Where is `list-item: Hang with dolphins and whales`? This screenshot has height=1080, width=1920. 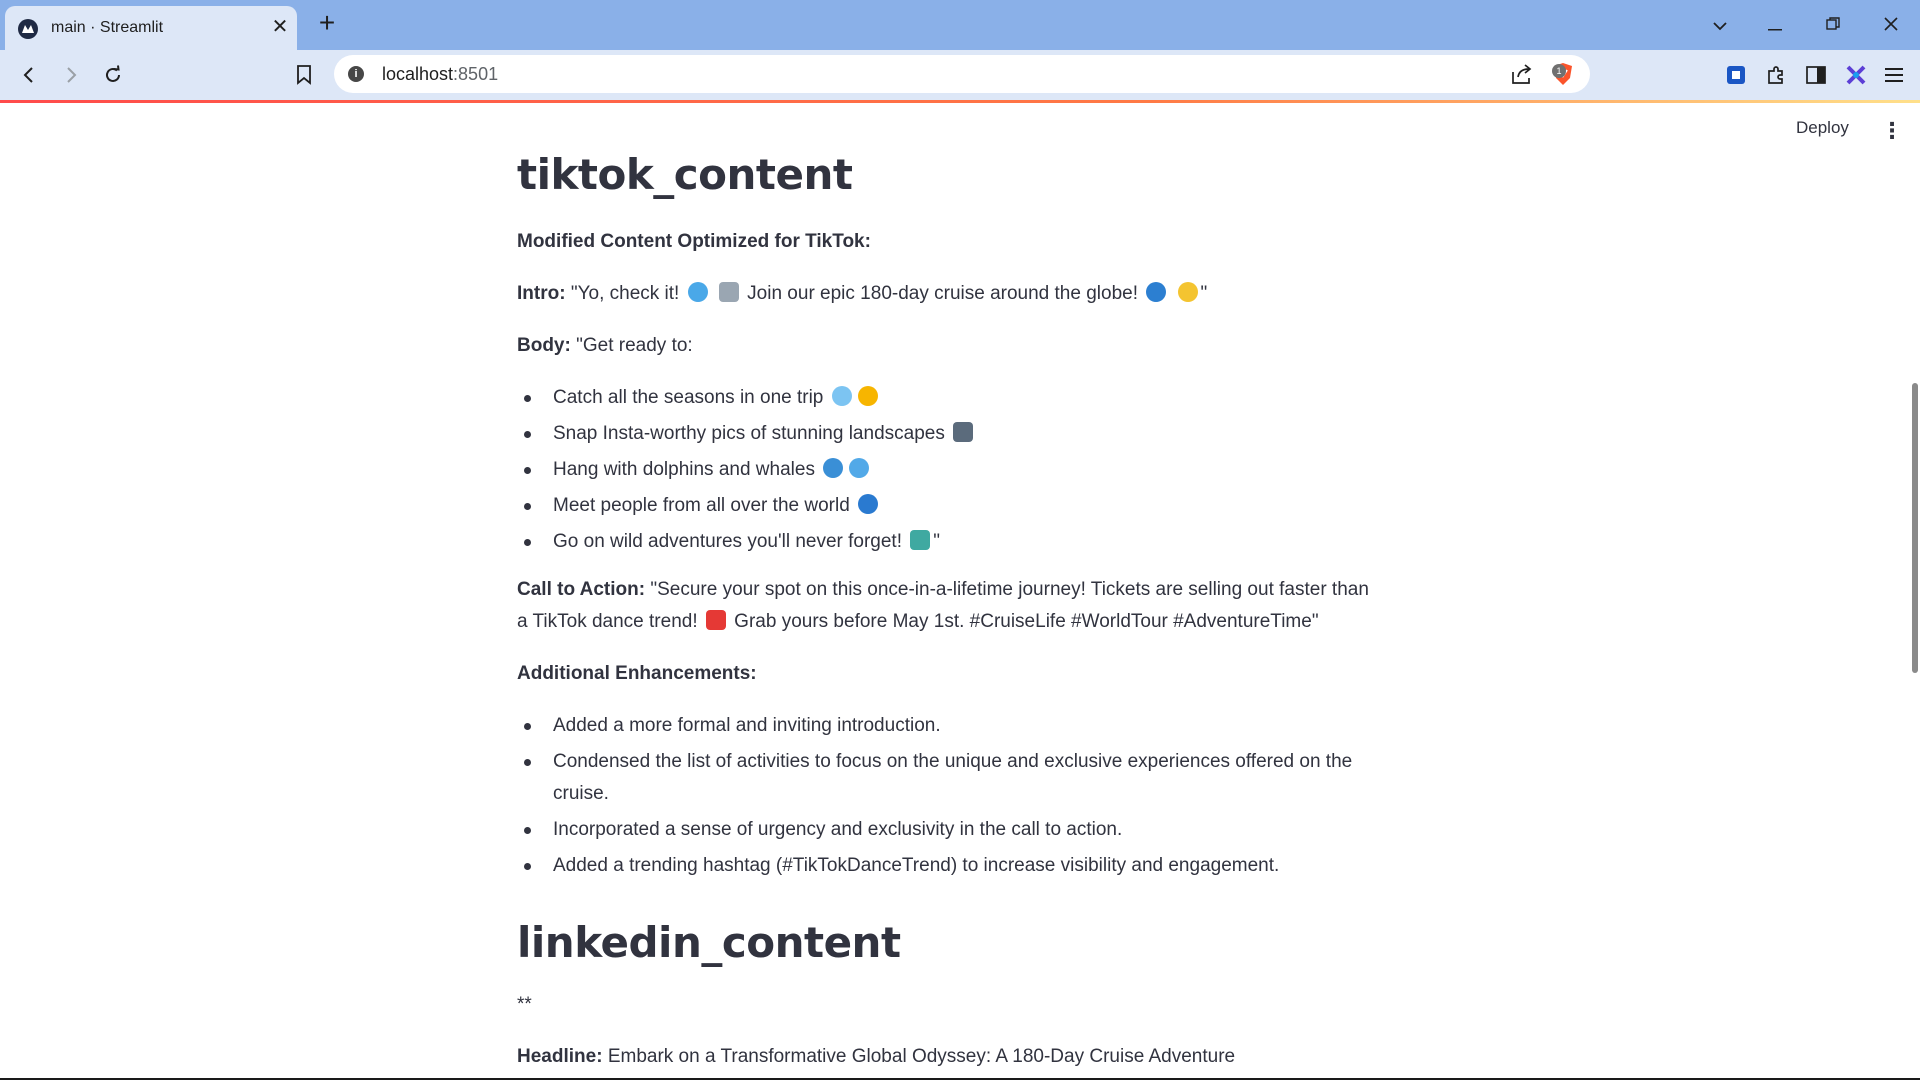 list-item: Hang with dolphins and whales is located at coordinates (947, 470).